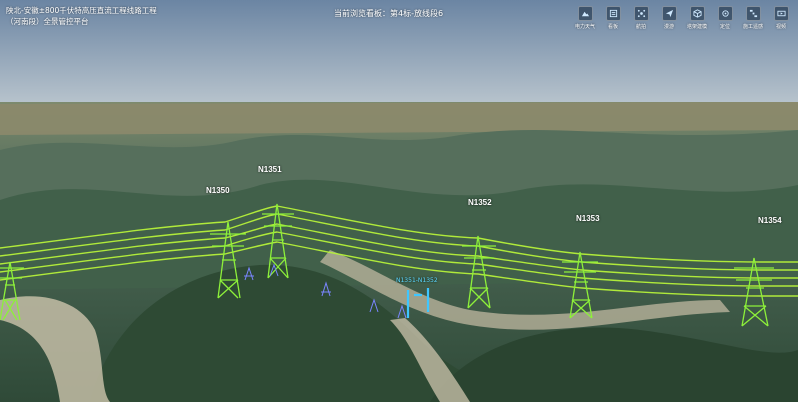 The width and height of the screenshot is (798, 402). What do you see at coordinates (669, 13) in the screenshot?
I see `navigate-icon` at bounding box center [669, 13].